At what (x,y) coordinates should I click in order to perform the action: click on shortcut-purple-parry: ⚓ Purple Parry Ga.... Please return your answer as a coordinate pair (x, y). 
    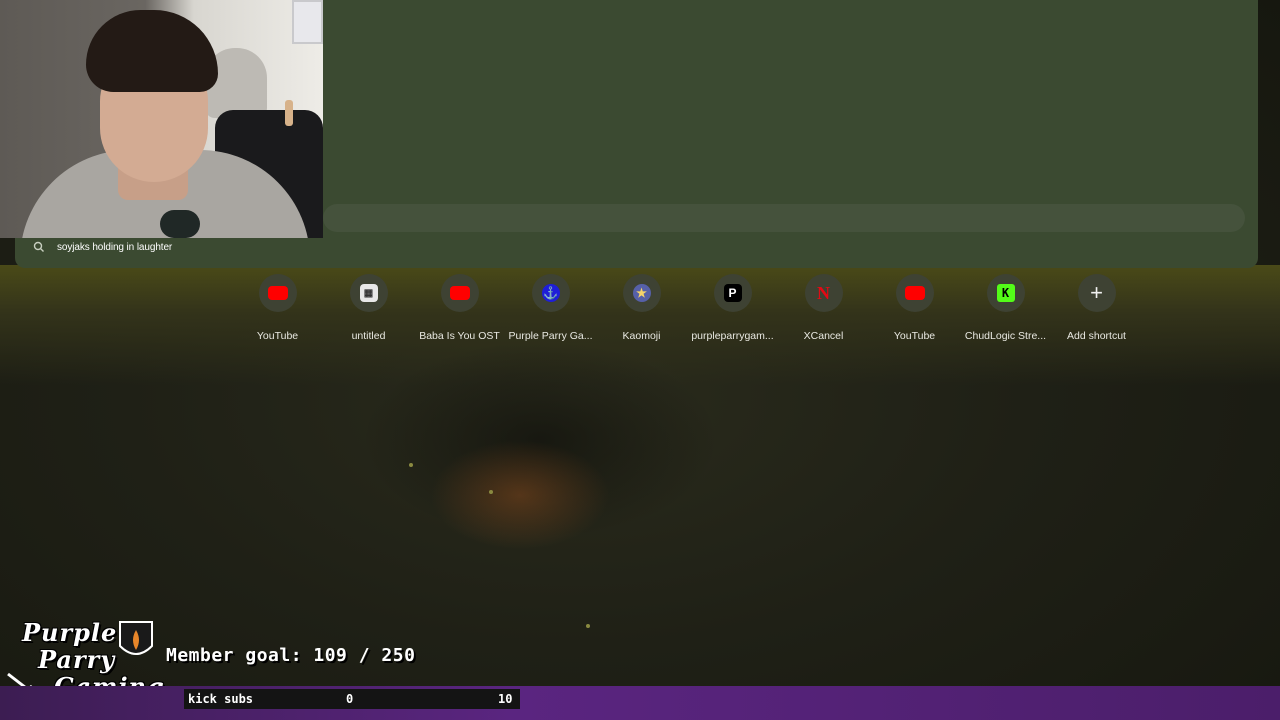
    Looking at the image, I should click on (550, 307).